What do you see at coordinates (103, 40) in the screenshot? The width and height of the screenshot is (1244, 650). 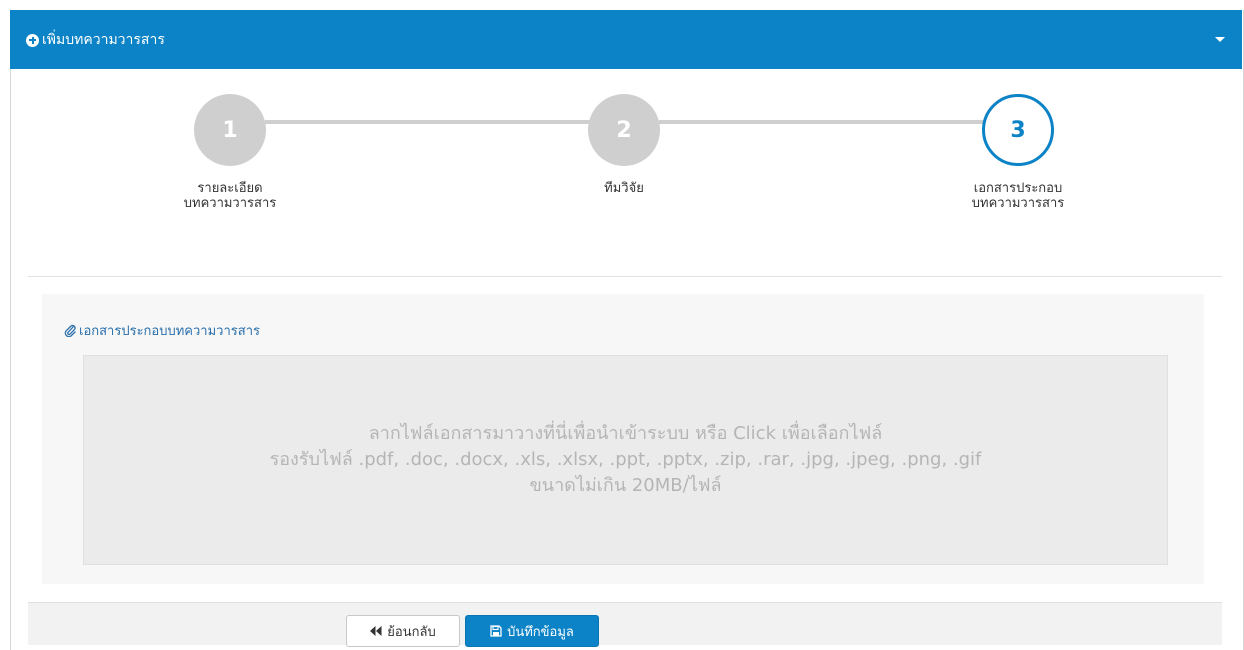 I see `panel-title-text: เพิ่มบทความวารสาร` at bounding box center [103, 40].